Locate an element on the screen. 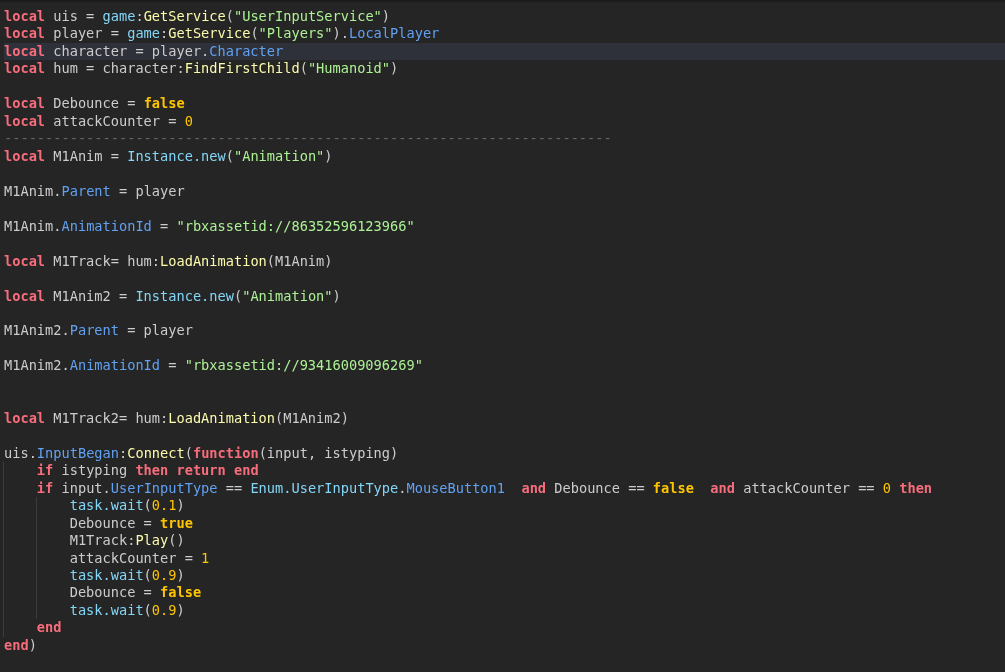 The height and width of the screenshot is (672, 1005). code-line: end is located at coordinates (49, 628).